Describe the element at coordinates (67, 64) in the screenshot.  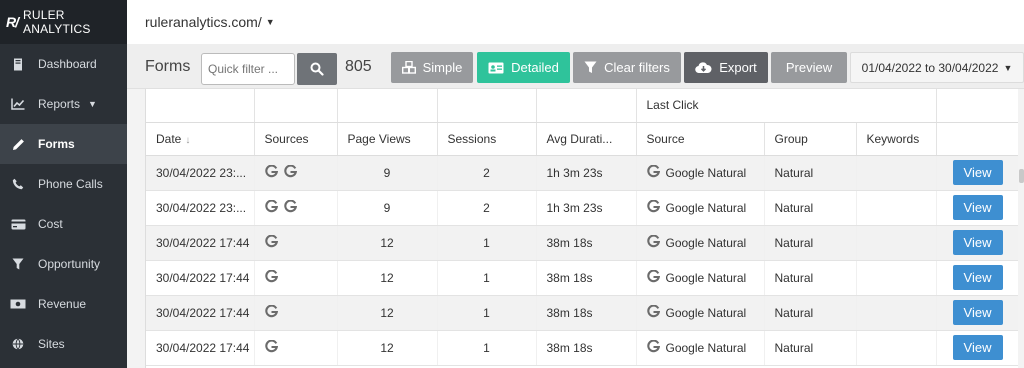
I see `sidebar-item-label: Dashboard` at that location.